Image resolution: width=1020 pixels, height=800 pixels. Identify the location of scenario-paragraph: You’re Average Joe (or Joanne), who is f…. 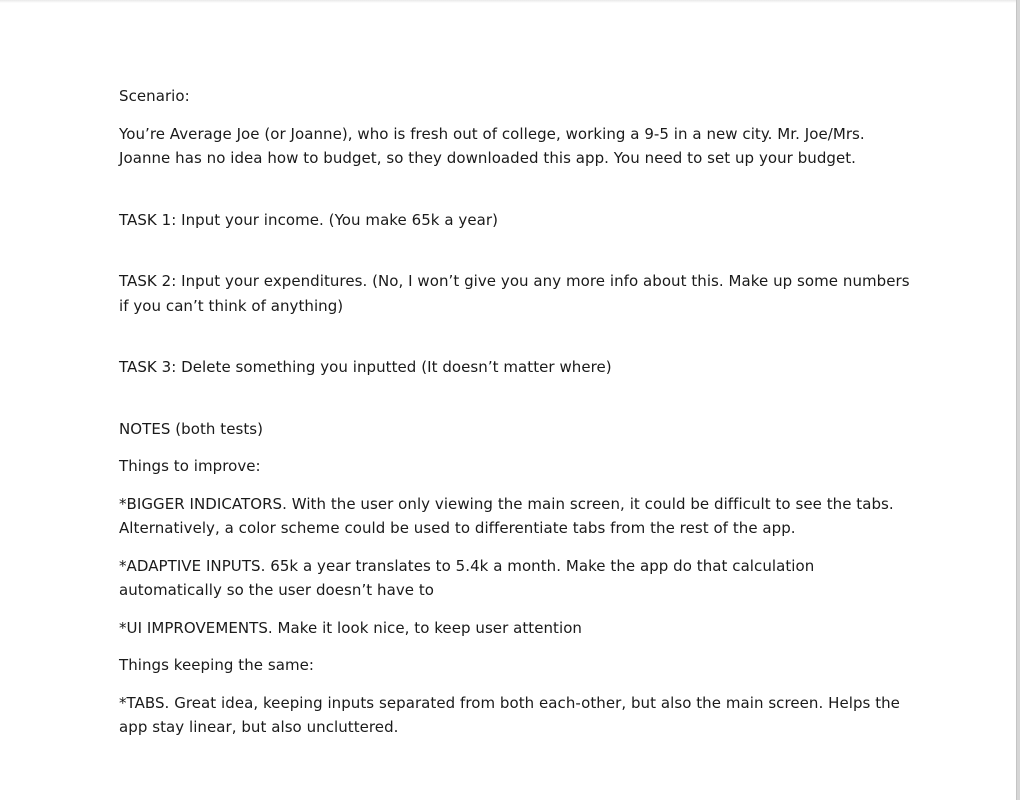
(492, 146).